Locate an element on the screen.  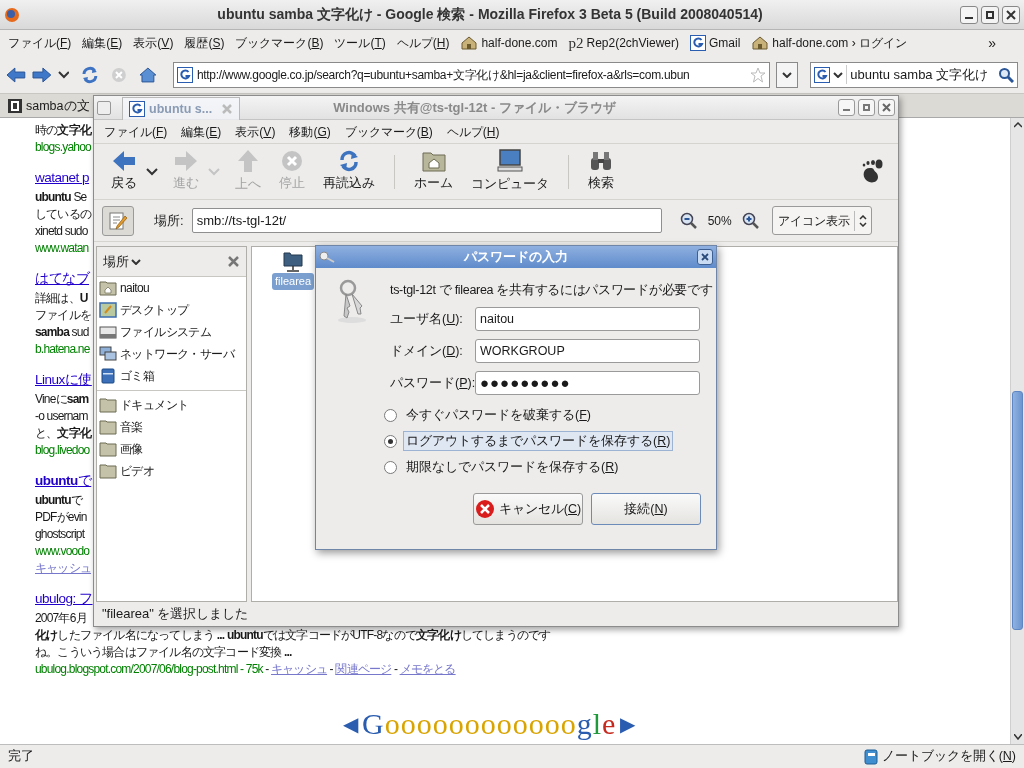
dropdown-caret-icon is located at coordinates (152, 171).